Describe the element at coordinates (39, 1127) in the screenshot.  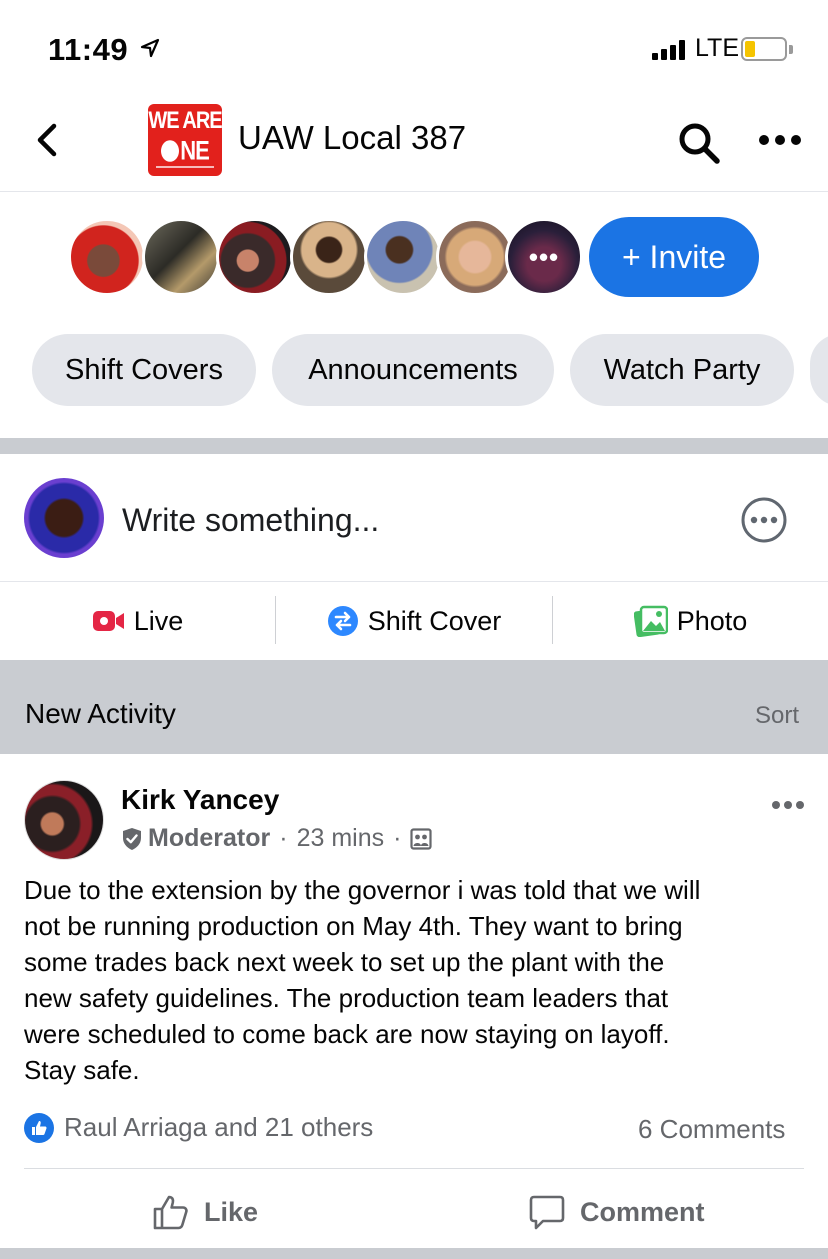
I see `like-reaction-icon` at that location.